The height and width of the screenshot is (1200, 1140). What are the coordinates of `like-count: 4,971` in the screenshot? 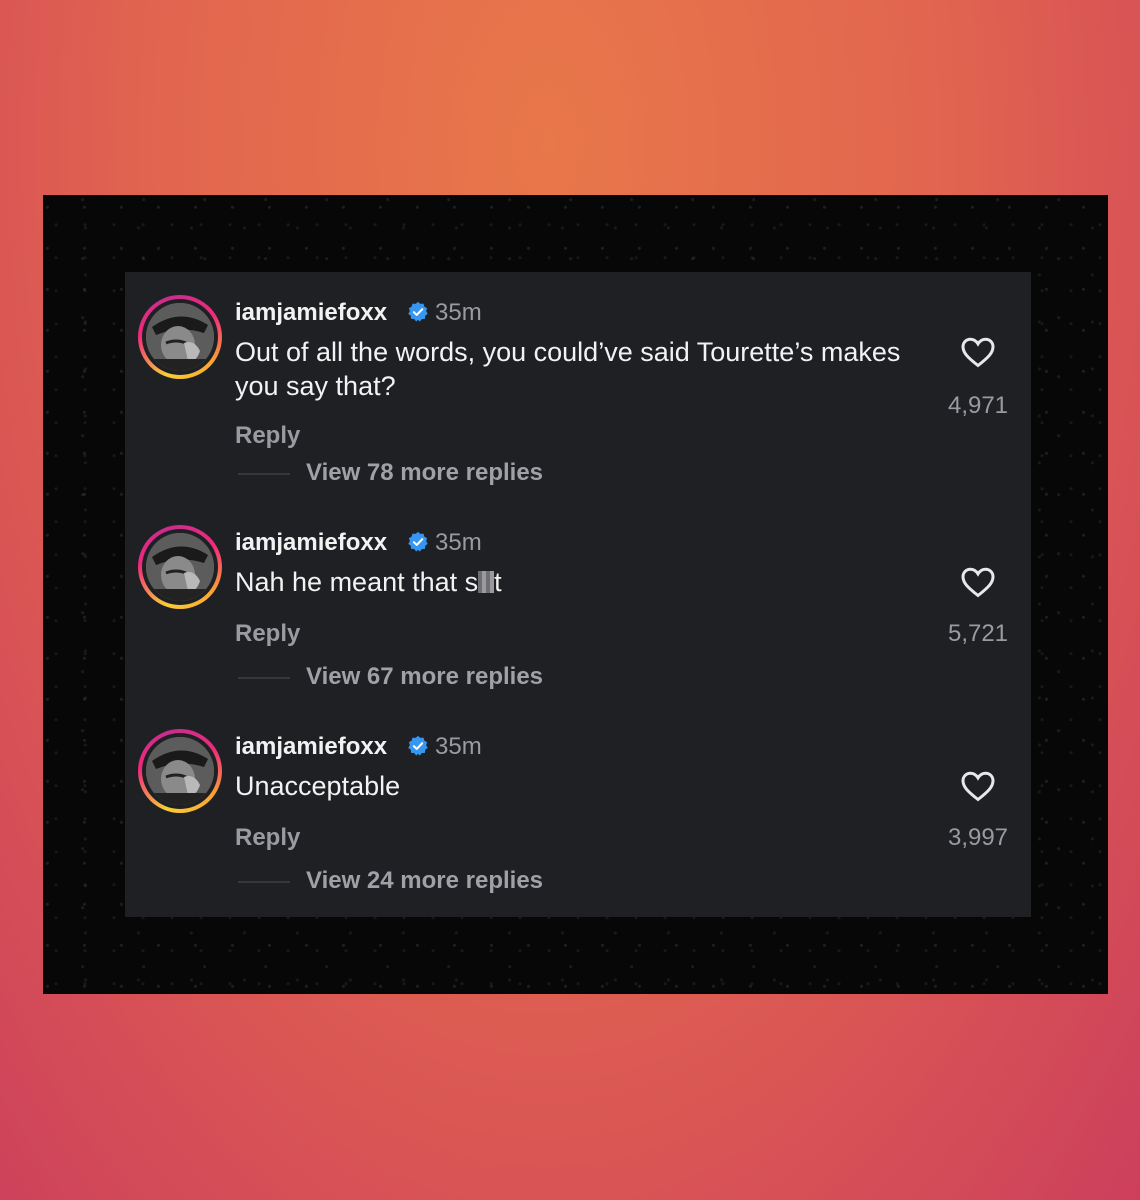 It's located at (978, 405).